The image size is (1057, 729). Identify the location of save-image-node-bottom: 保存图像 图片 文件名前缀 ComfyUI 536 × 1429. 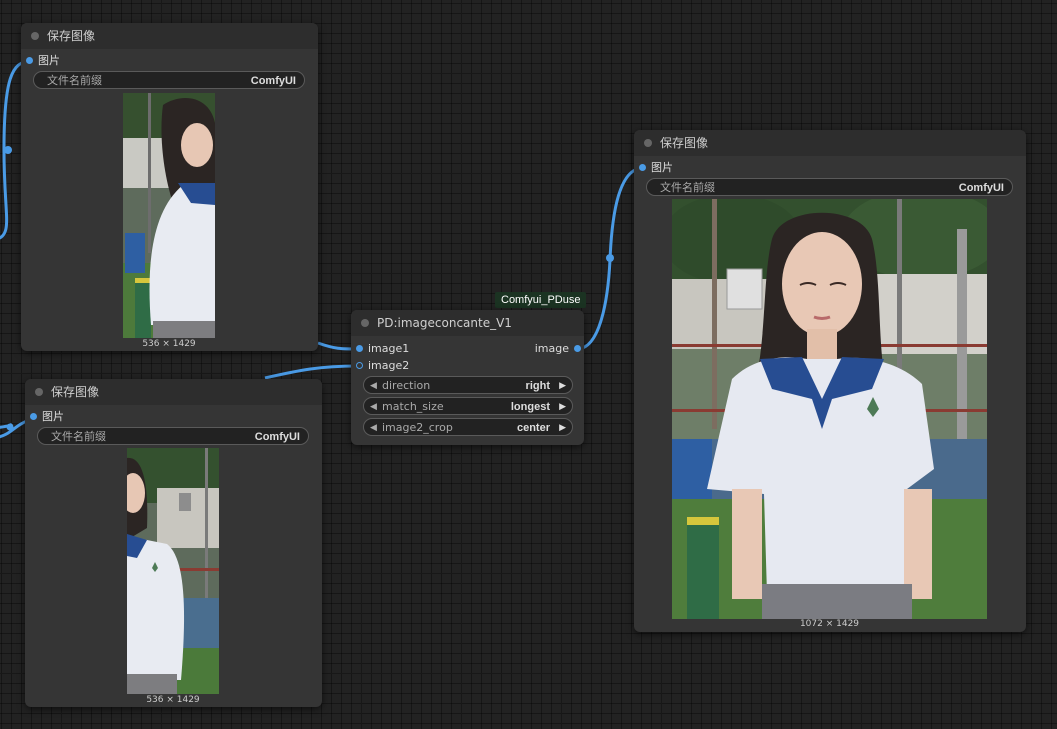
(173, 543).